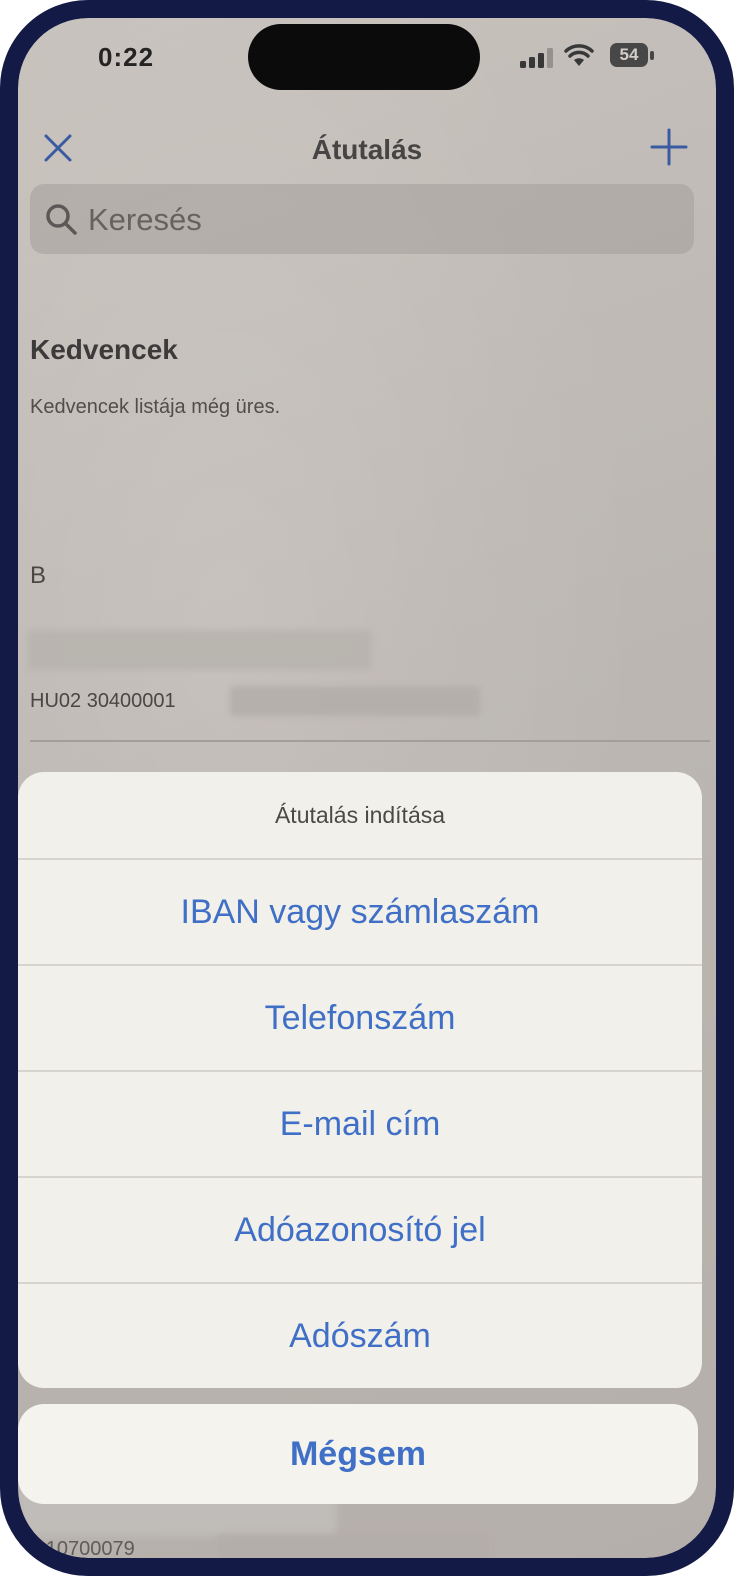  I want to click on action-sheet-title: Átutalás indítása, so click(360, 815).